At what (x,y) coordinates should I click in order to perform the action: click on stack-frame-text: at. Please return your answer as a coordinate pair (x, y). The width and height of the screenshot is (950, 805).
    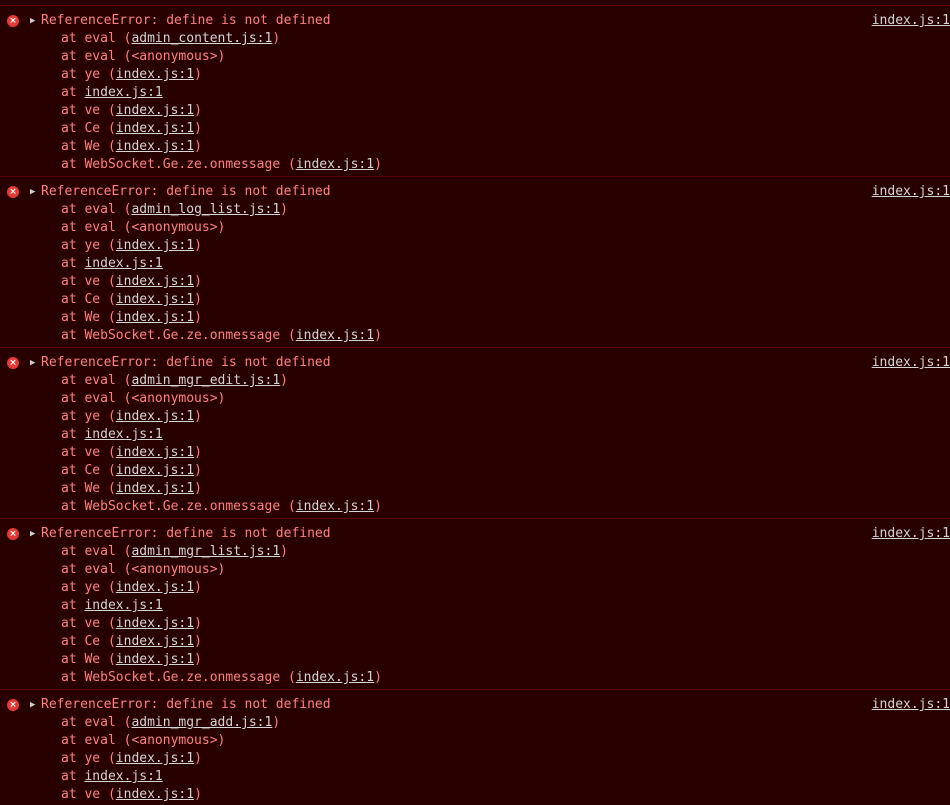
    Looking at the image, I should click on (73, 434).